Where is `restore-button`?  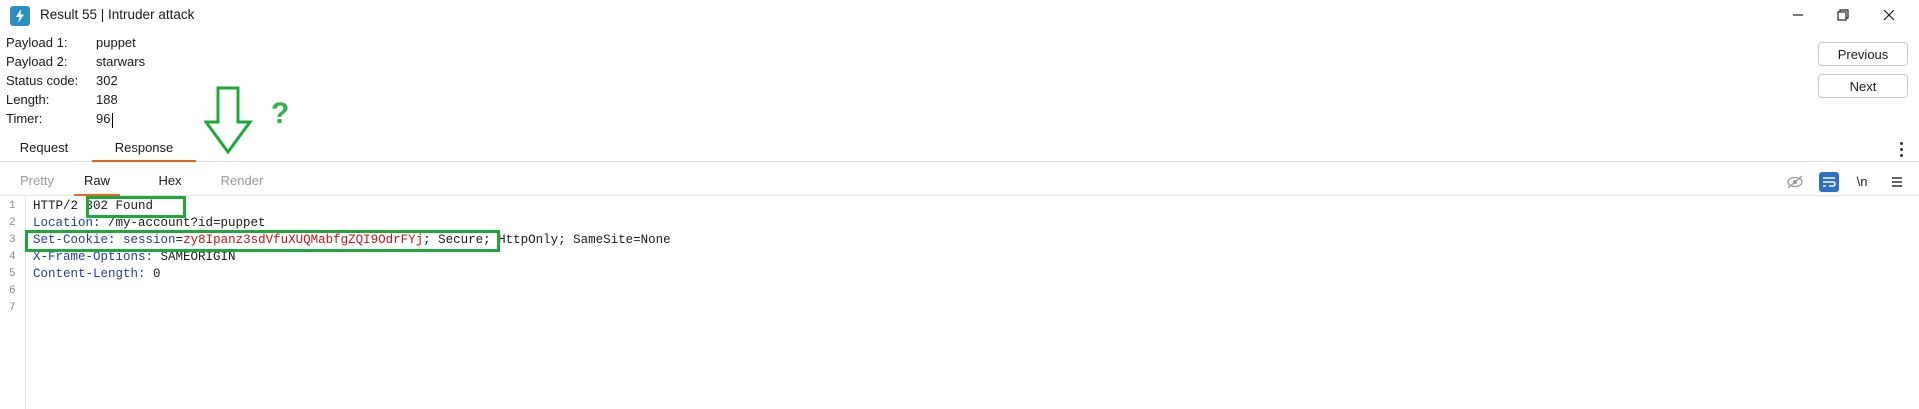 restore-button is located at coordinates (1843, 15).